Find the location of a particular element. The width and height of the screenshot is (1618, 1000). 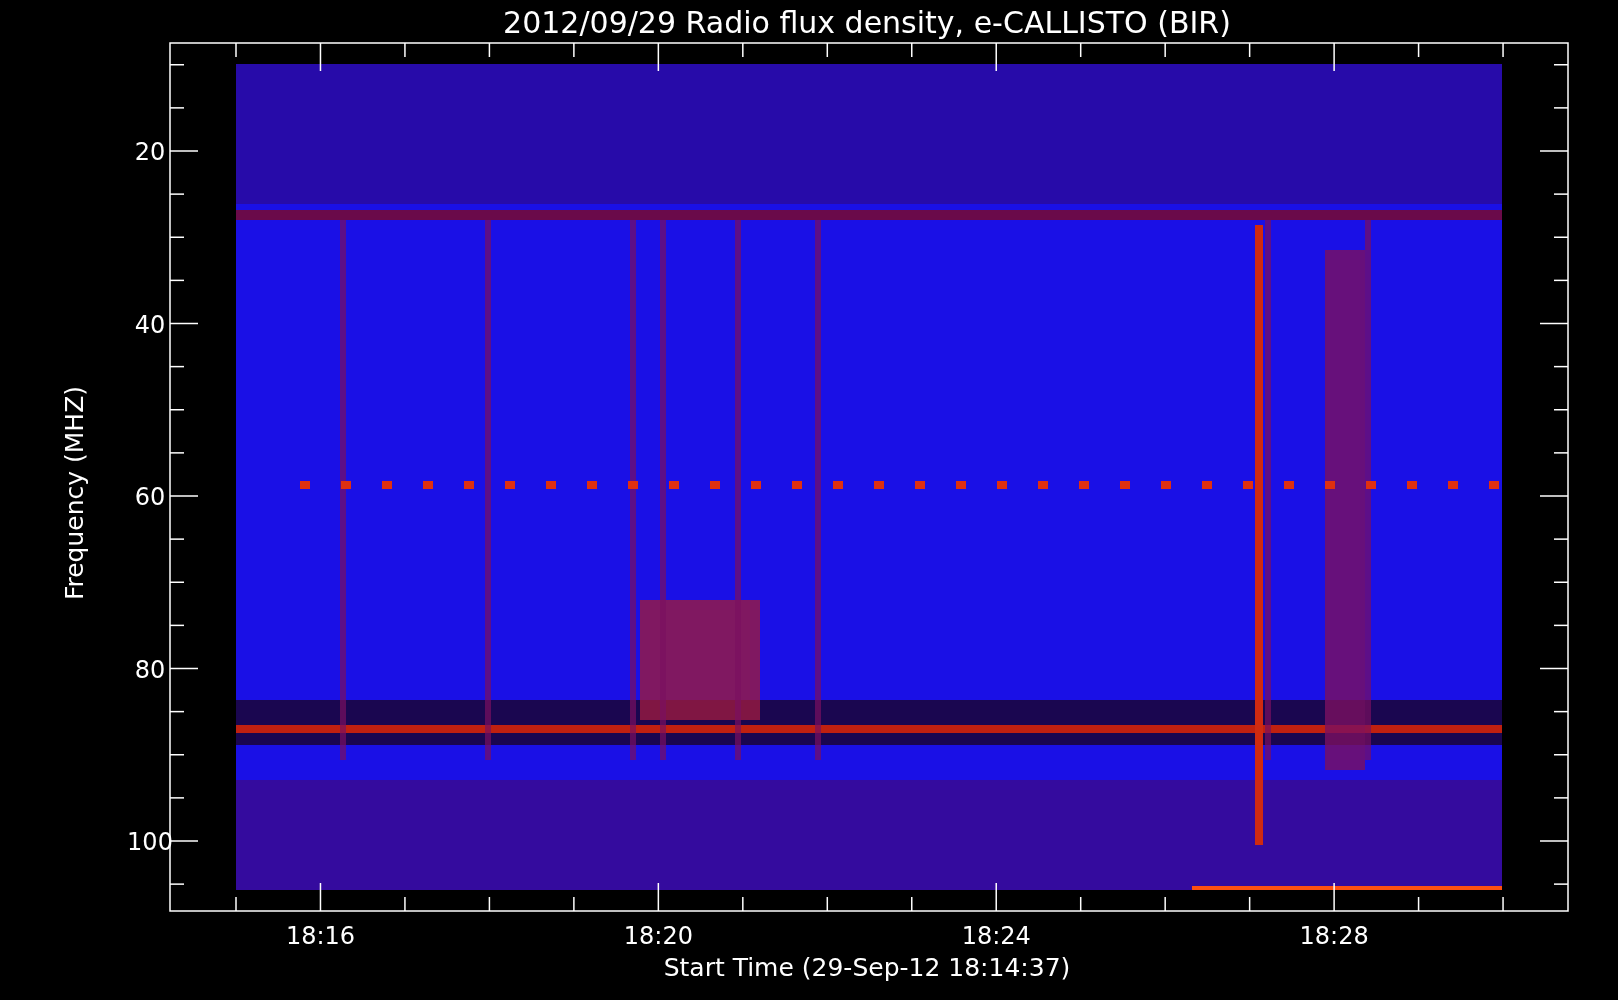

chart-title: 2012/09/29 Radio flux density, e-CALLISTO (BIR) is located at coordinates (867, 22).